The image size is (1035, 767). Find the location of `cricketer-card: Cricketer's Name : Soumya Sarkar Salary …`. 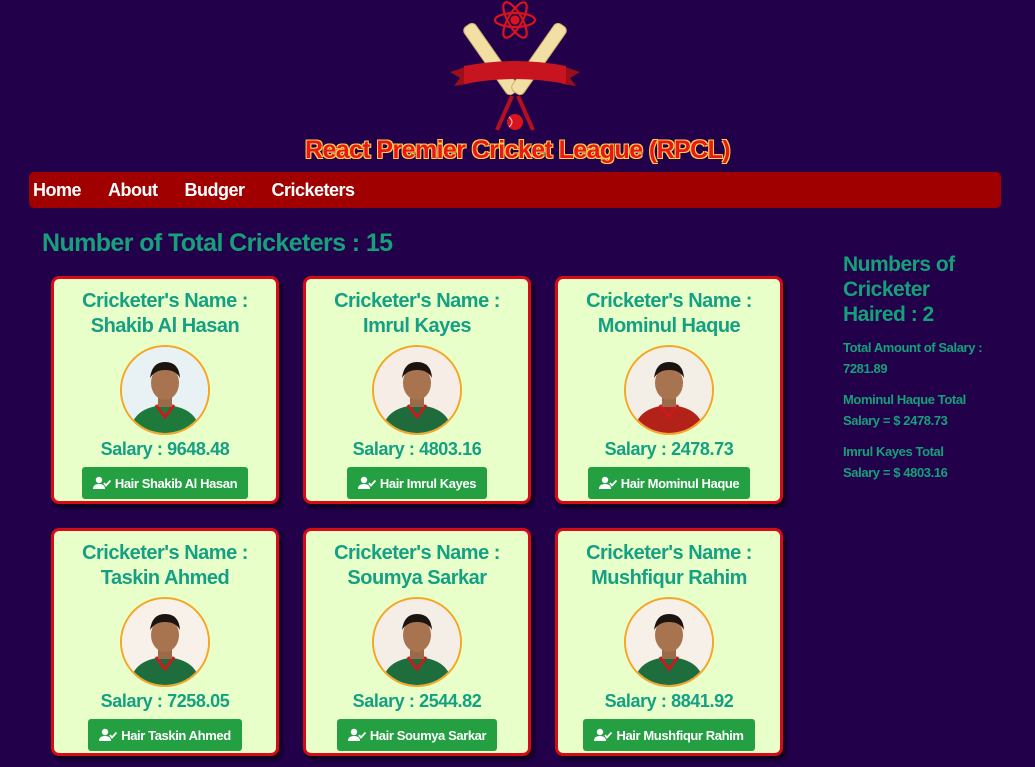

cricketer-card: Cricketer's Name : Soumya Sarkar Salary … is located at coordinates (417, 642).